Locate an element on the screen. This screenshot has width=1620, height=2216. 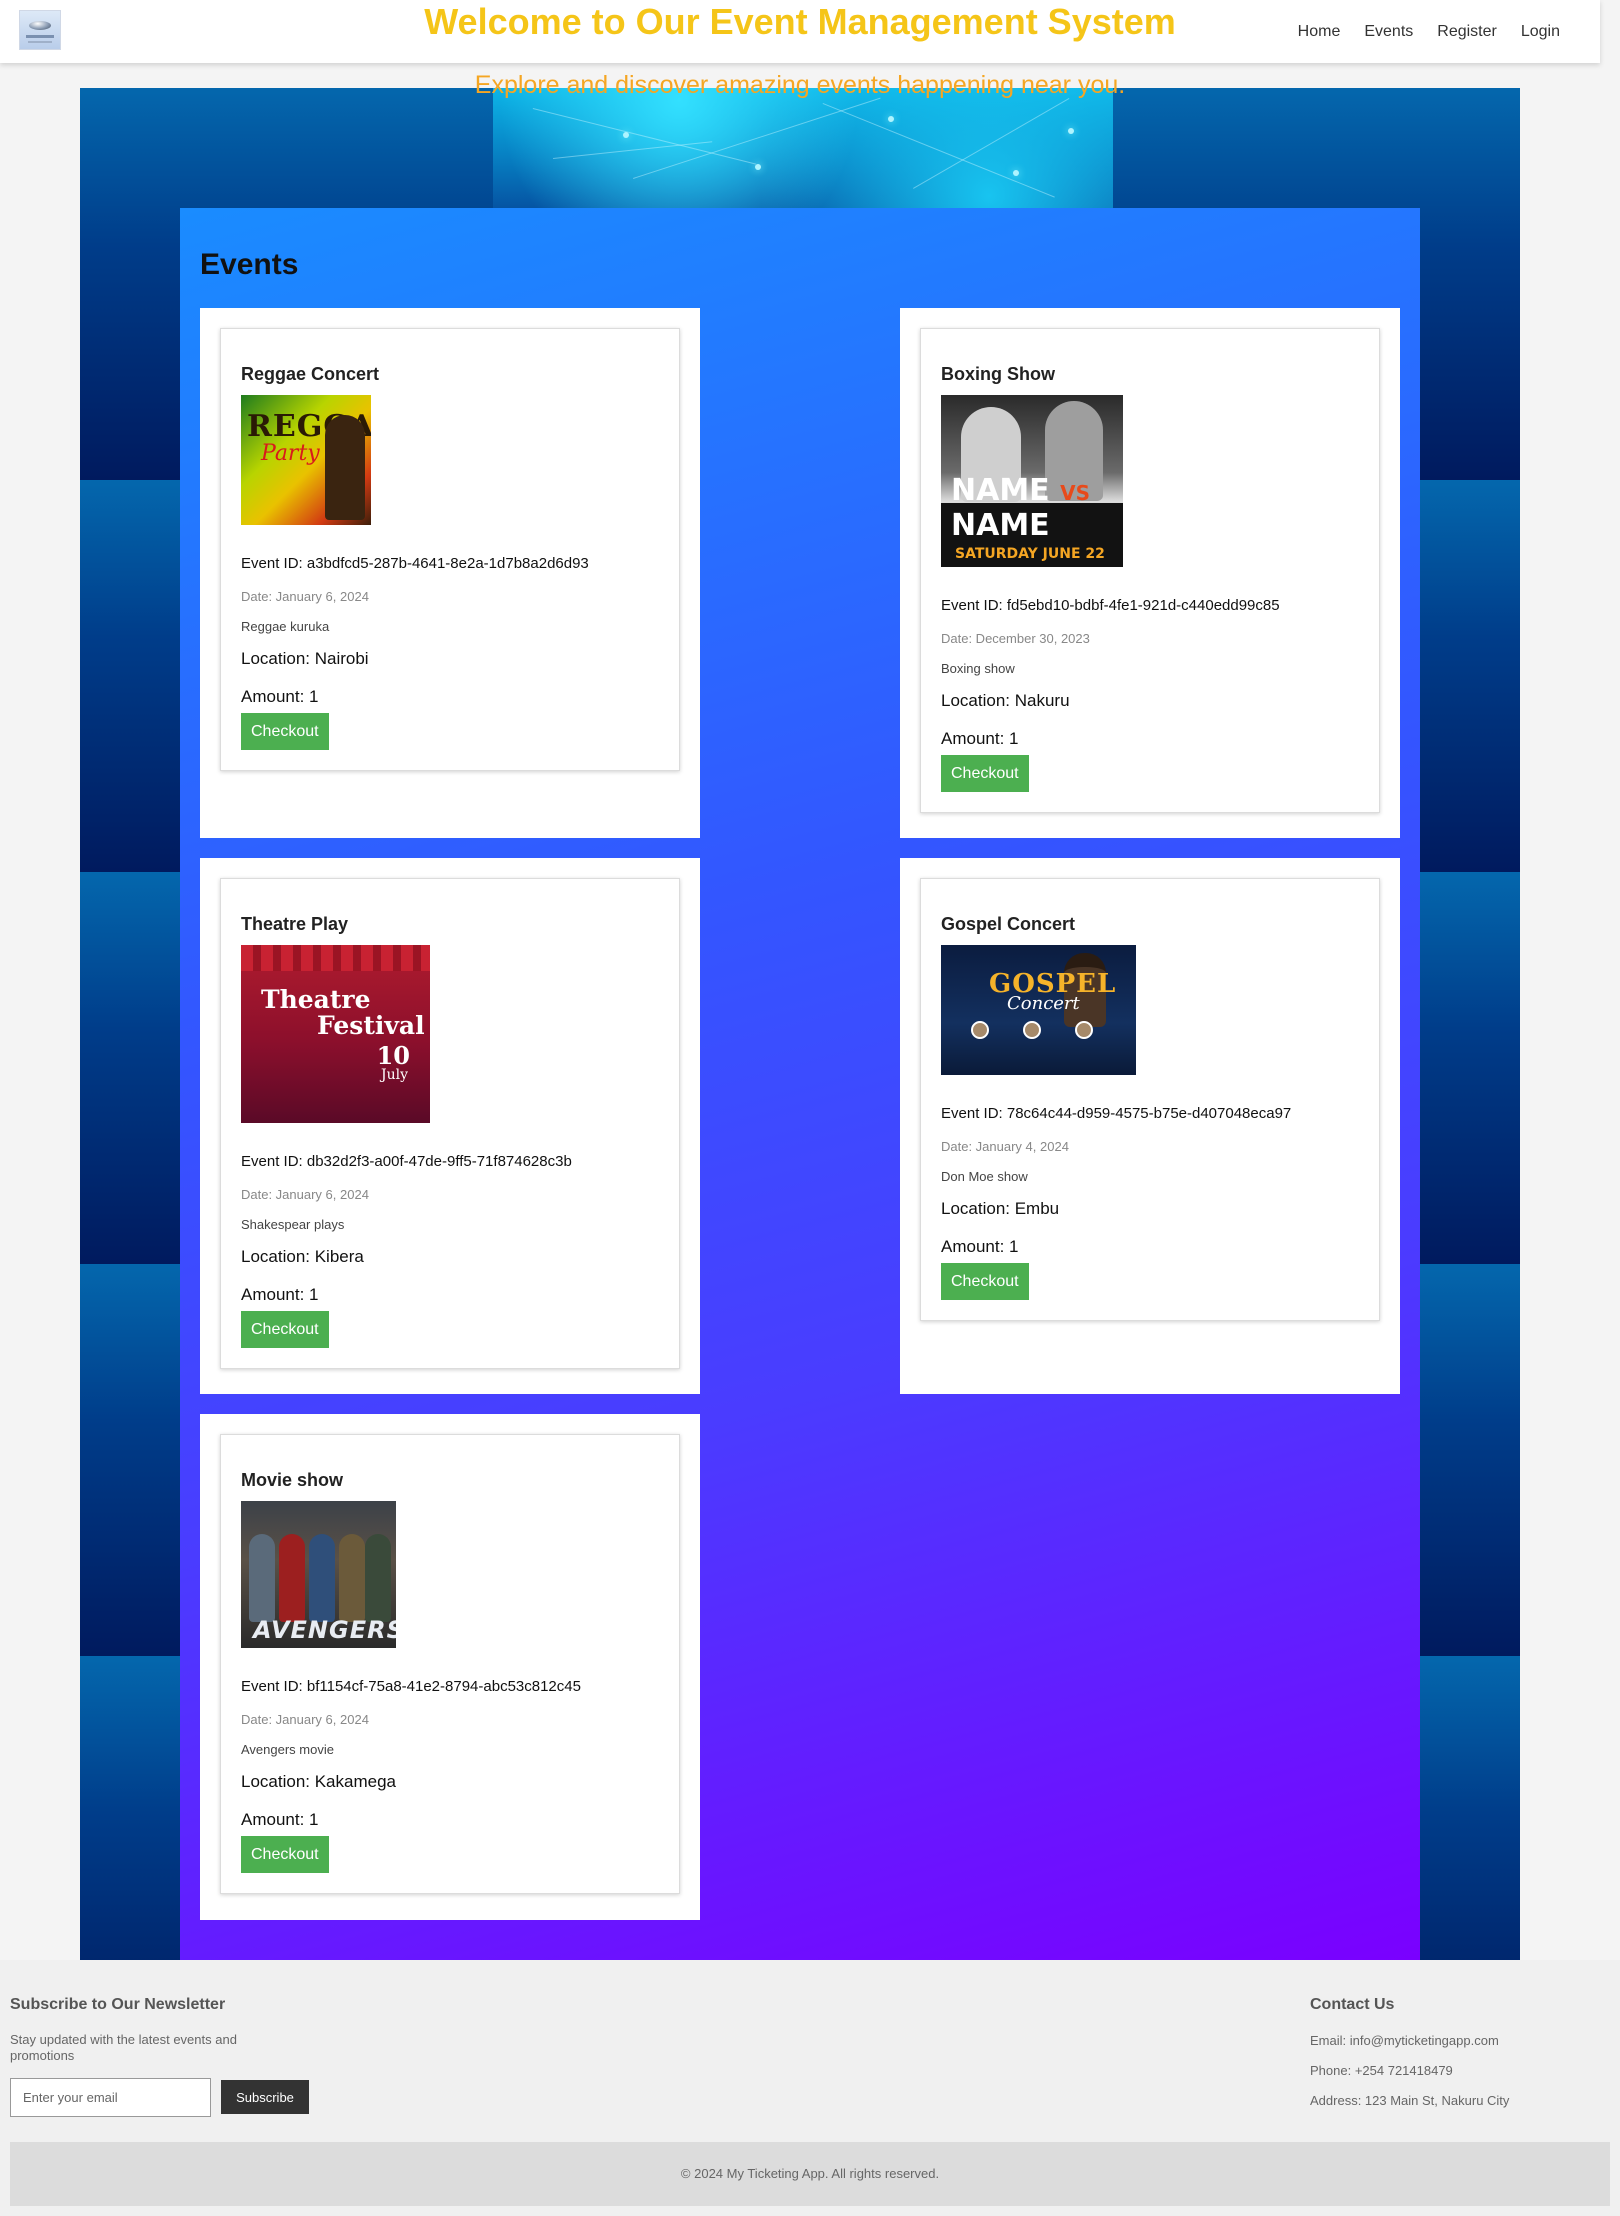
poster-text: Theatre is located at coordinates (316, 999).